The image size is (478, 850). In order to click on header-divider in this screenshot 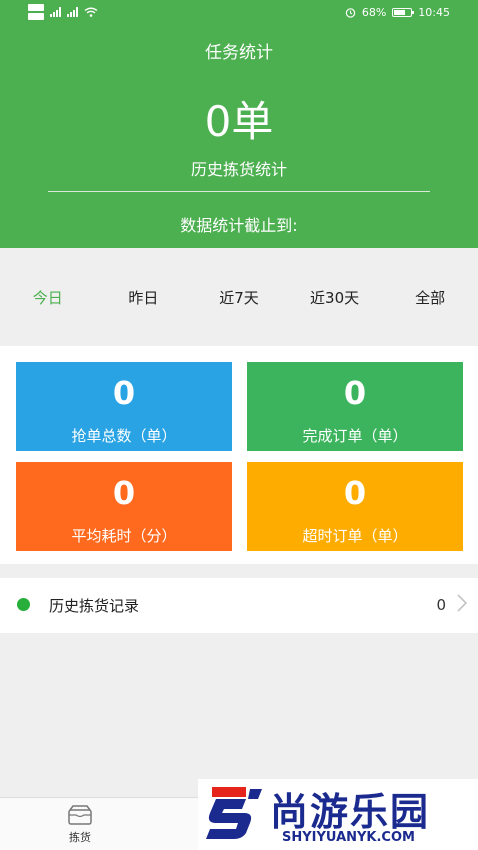, I will do `click(239, 191)`.